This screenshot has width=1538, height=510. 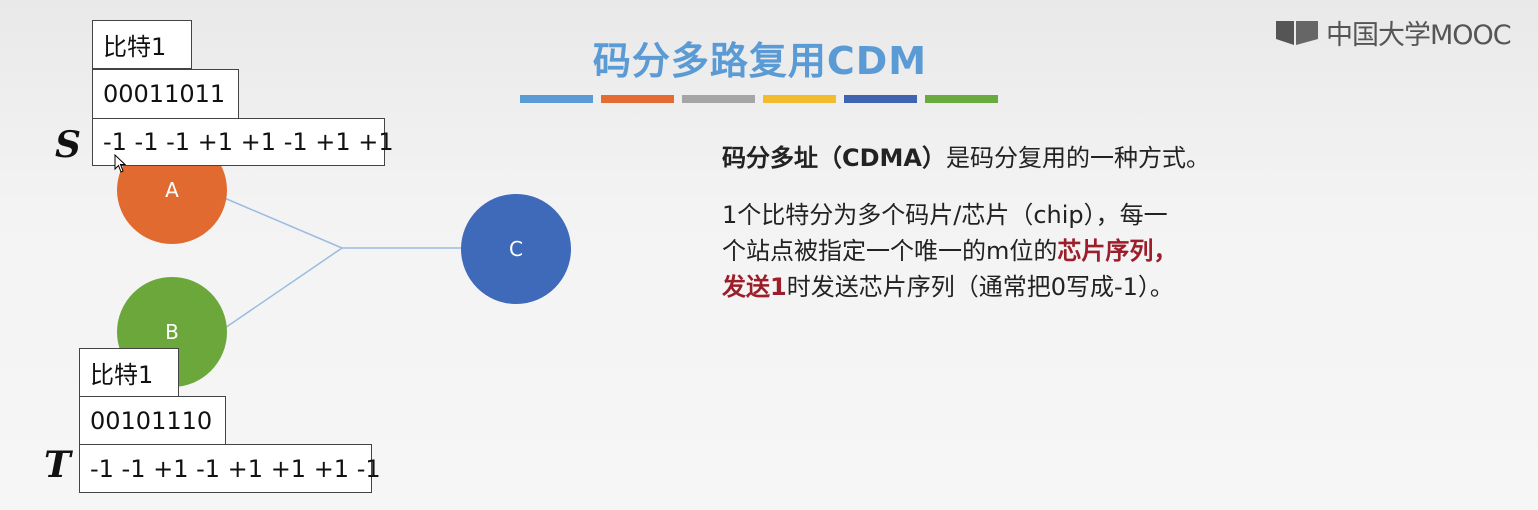 I want to click on description-line-1-rest: 是码分复用的一种方式。, so click(x=1078, y=158).